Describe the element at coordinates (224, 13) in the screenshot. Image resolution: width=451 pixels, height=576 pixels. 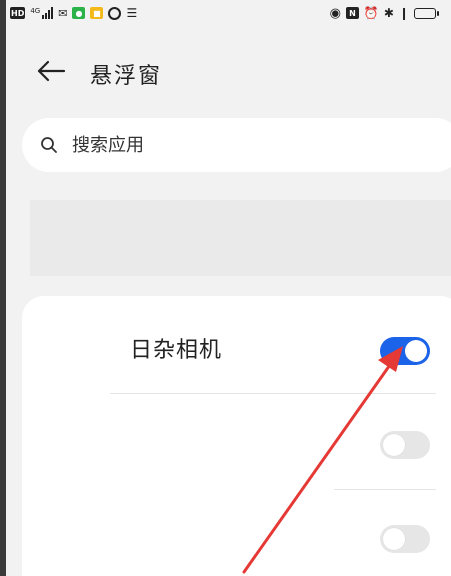
I see `status-bar: HD 4G ✉ ● ■ ☰ ◉ N ⏰ ✱ ❙` at that location.